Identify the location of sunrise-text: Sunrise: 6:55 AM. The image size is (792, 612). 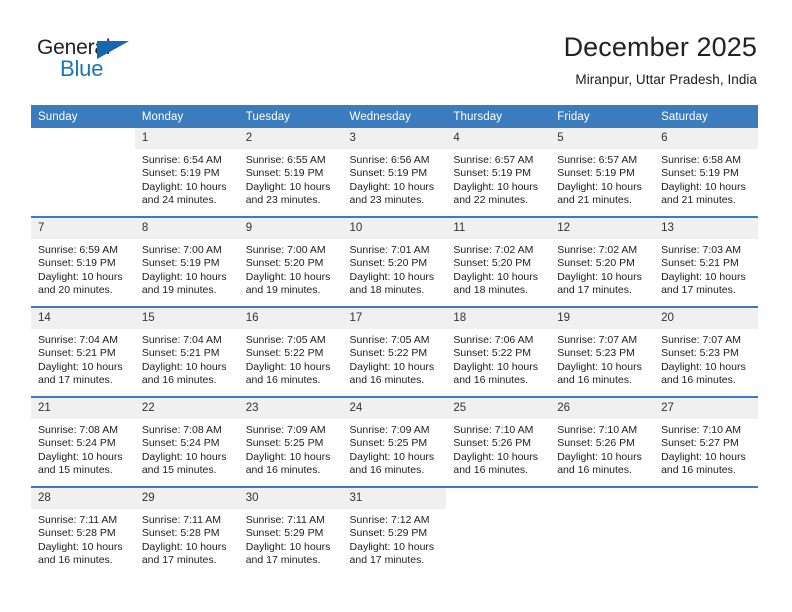
(285, 160).